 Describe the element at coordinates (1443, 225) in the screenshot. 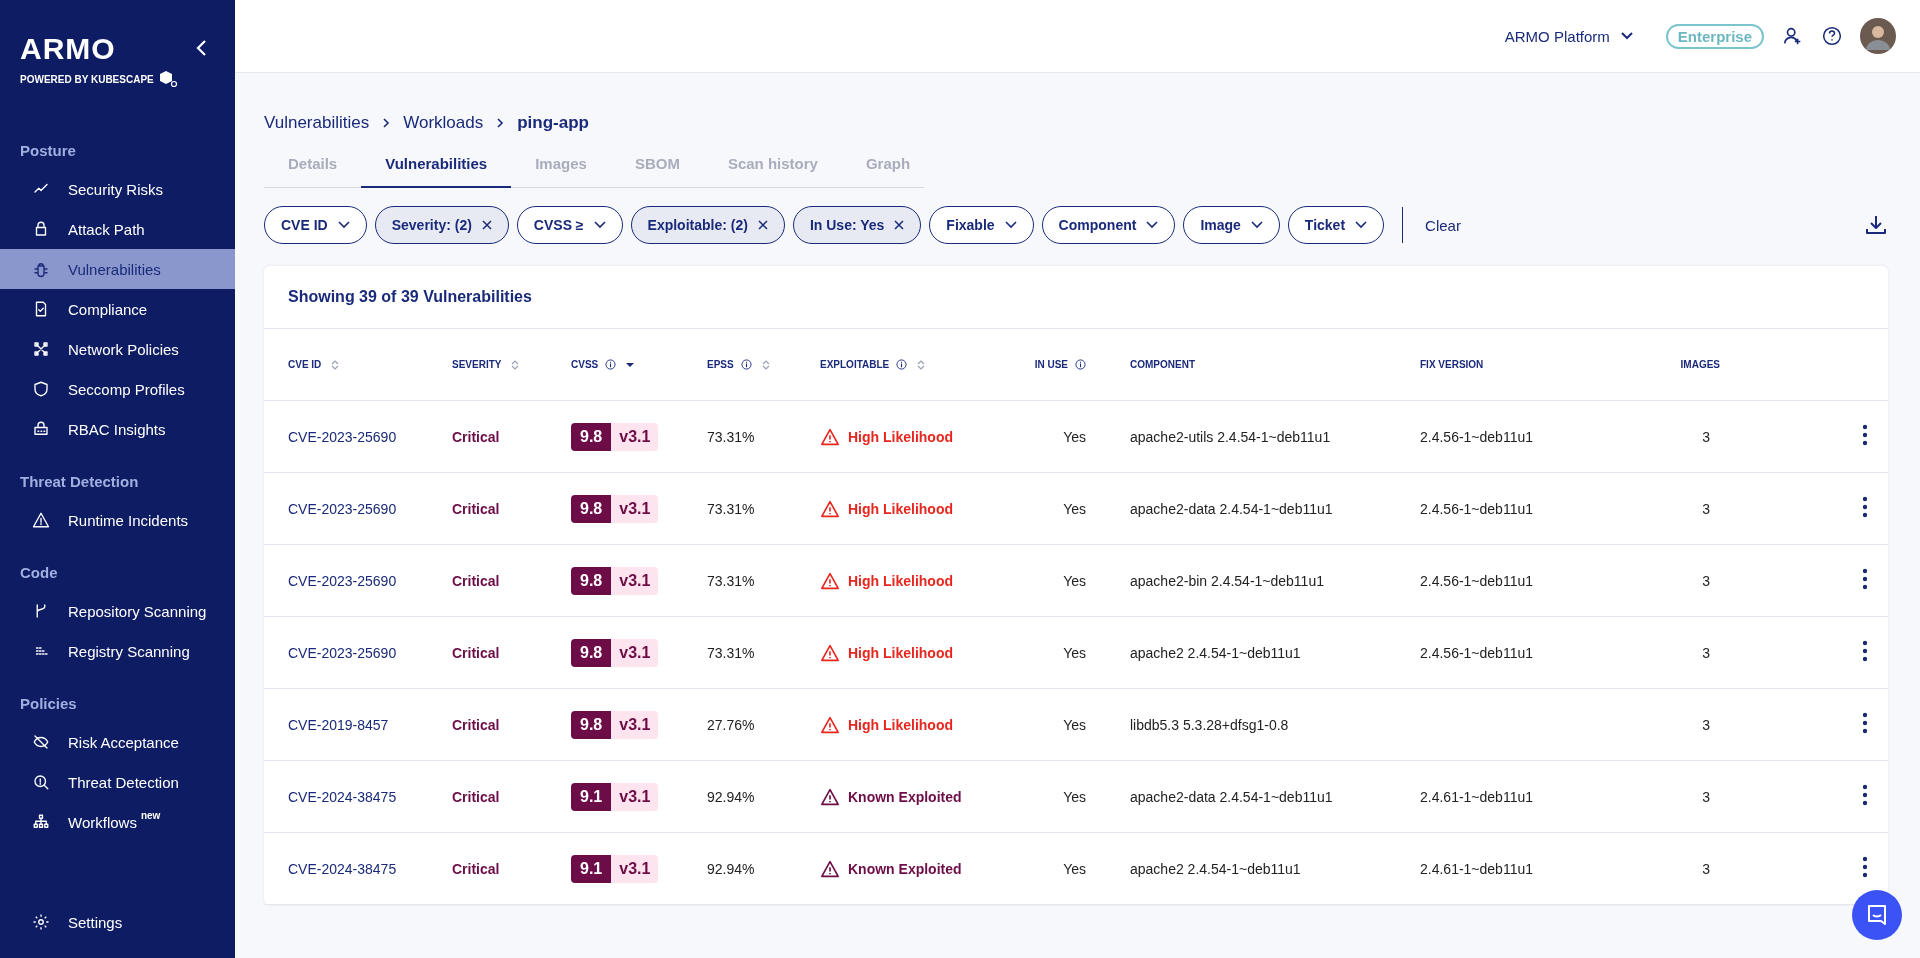

I see `clear-link: Clear` at that location.